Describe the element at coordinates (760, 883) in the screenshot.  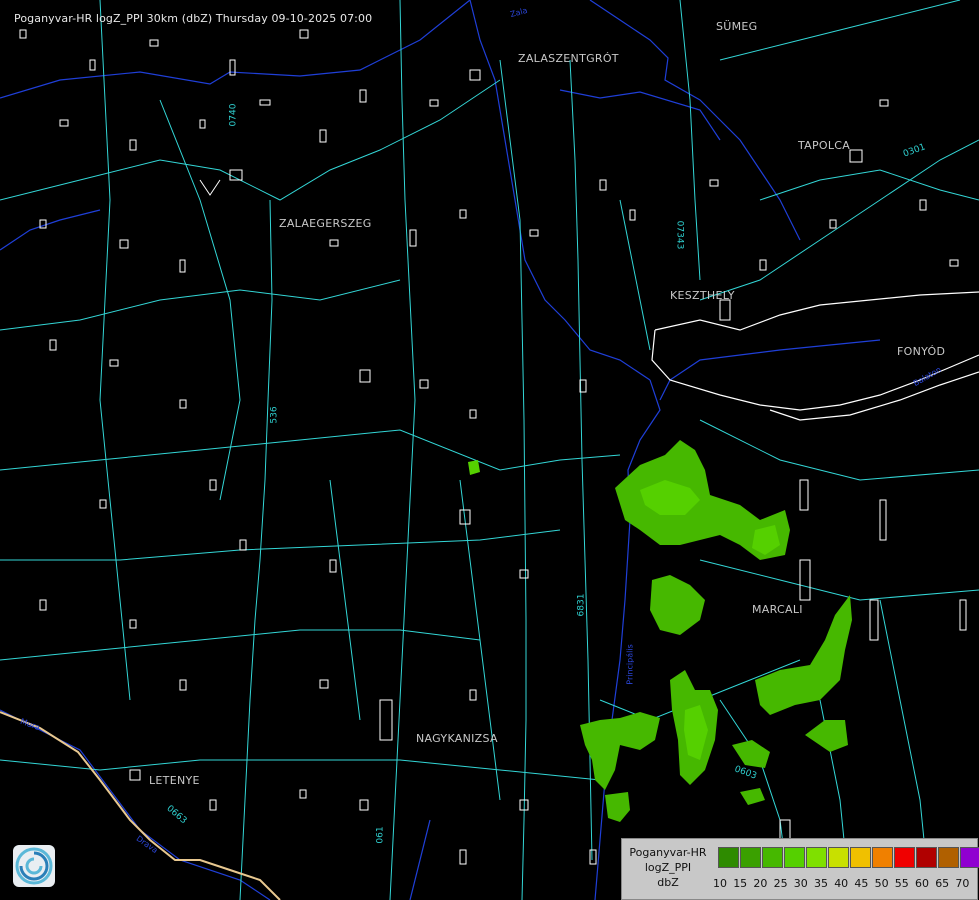
I see `legend-tick-label: 20` at that location.